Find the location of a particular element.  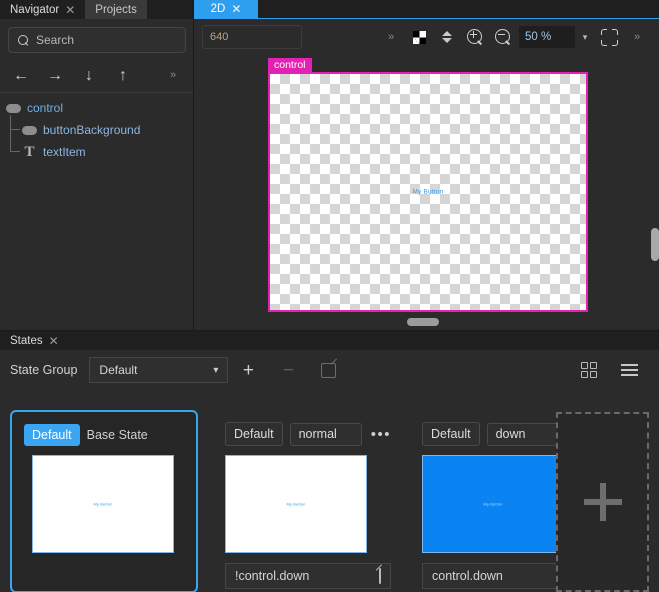

tree-item-control: control is located at coordinates (97, 108).